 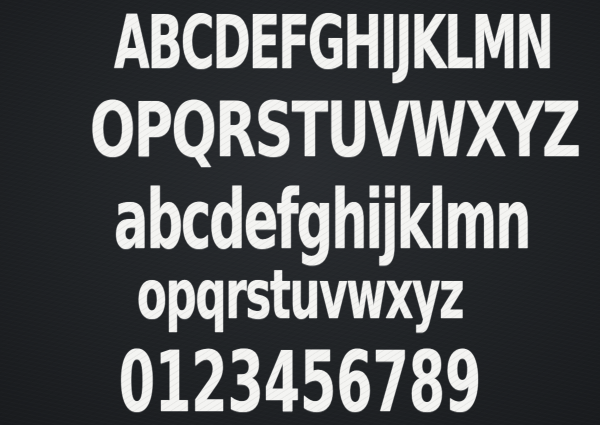 I want to click on uppercase-row-a-to-n: ABCDEFGHIJKLMN, so click(x=334, y=43).